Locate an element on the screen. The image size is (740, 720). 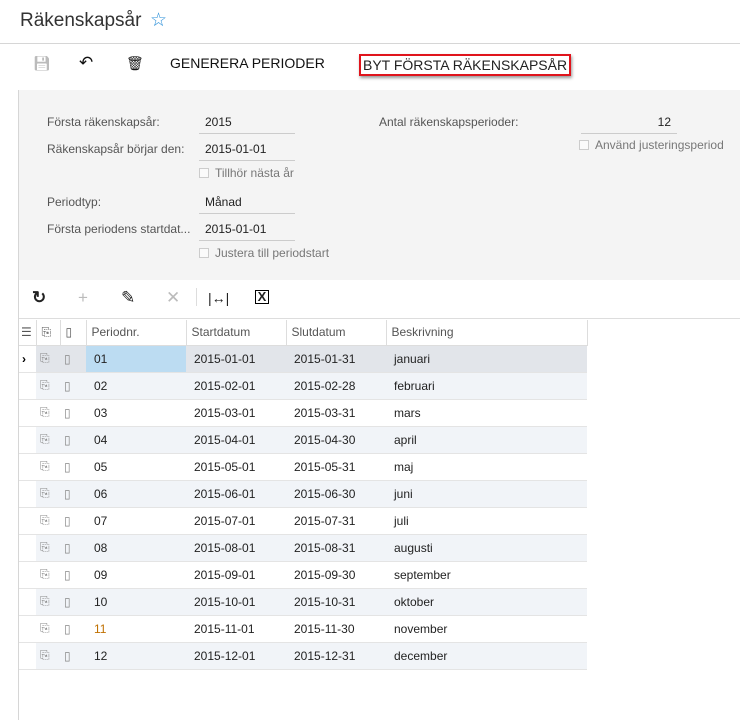
cell-beskrivning: oktober is located at coordinates (486, 602).